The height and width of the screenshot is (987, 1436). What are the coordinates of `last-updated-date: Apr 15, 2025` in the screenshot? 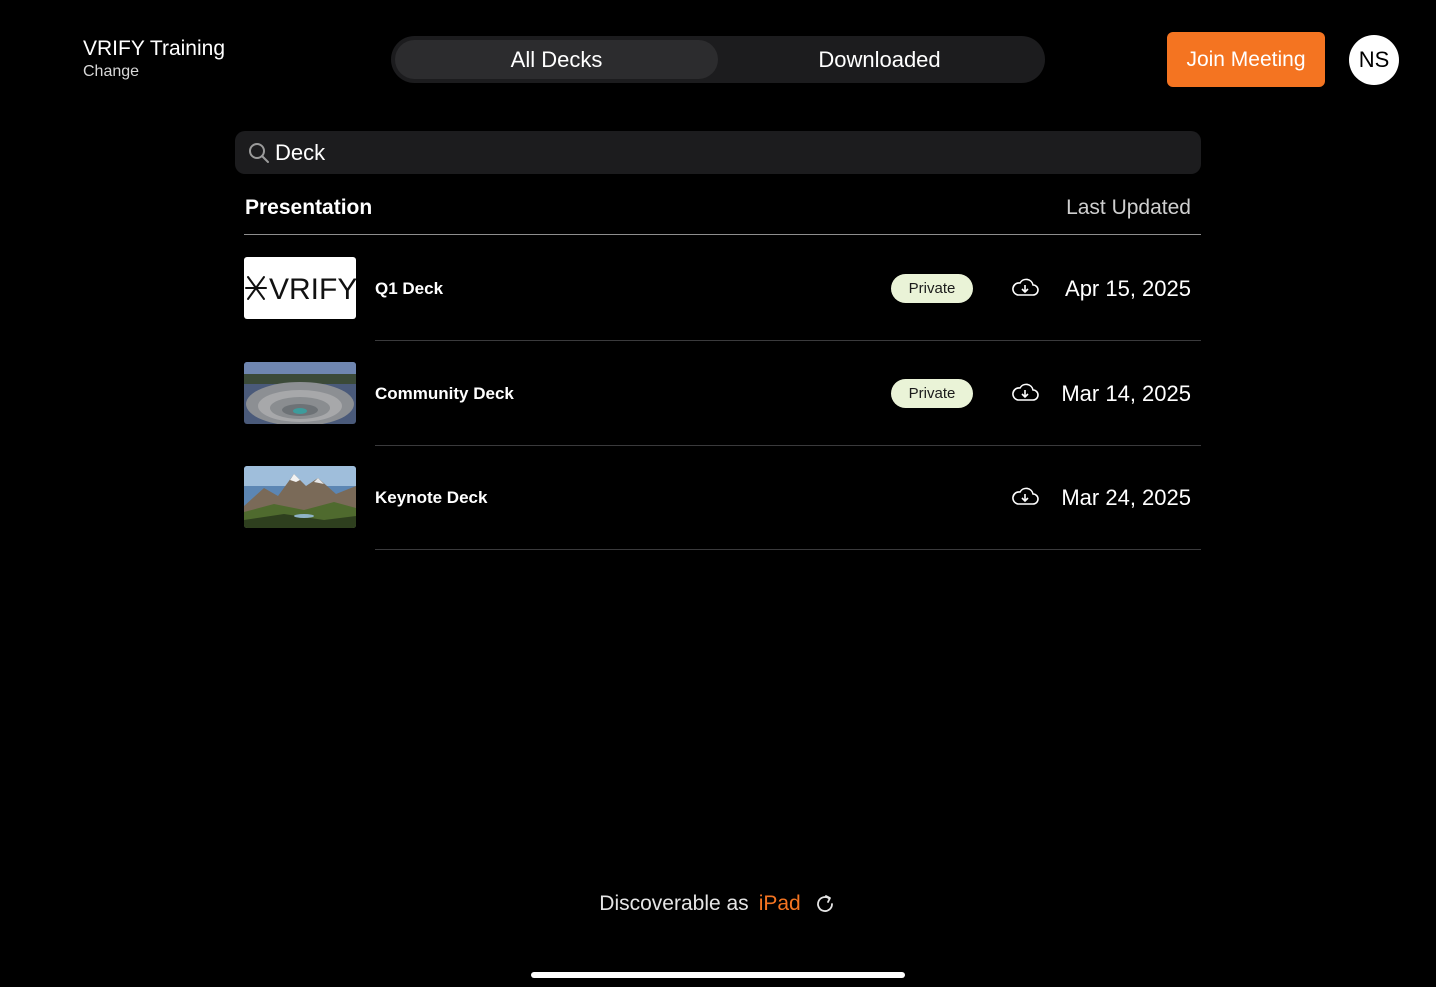 It's located at (1128, 288).